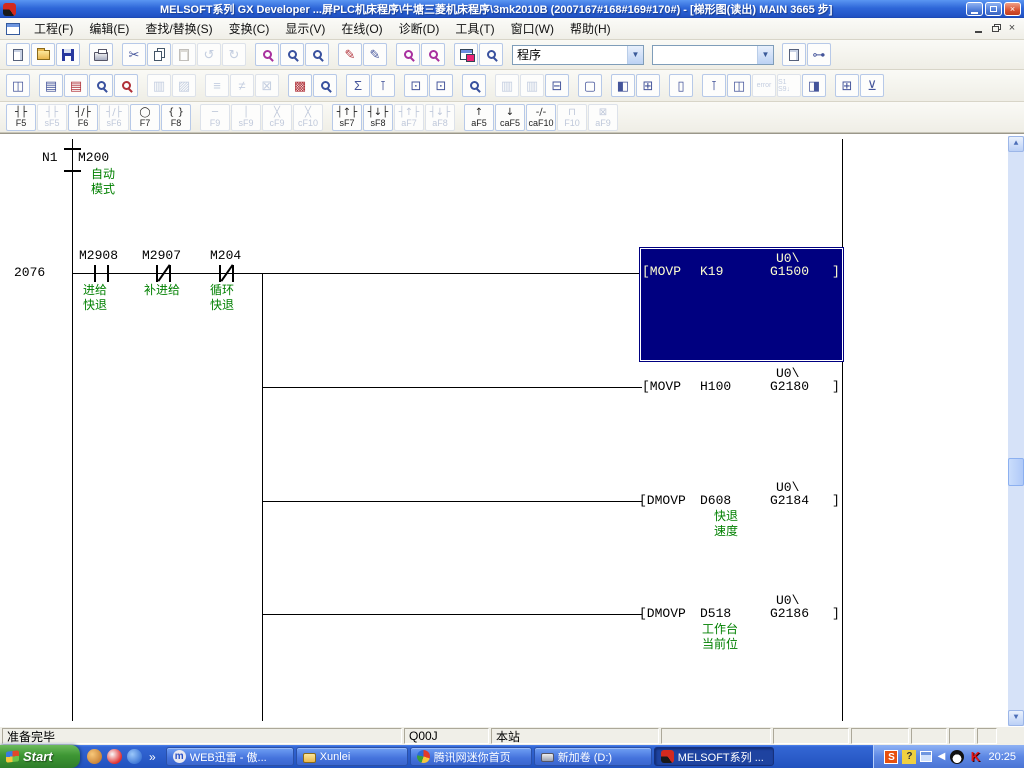 The height and width of the screenshot is (768, 1024). What do you see at coordinates (305, 28) in the screenshot?
I see `menu-view: 显示(V)` at bounding box center [305, 28].